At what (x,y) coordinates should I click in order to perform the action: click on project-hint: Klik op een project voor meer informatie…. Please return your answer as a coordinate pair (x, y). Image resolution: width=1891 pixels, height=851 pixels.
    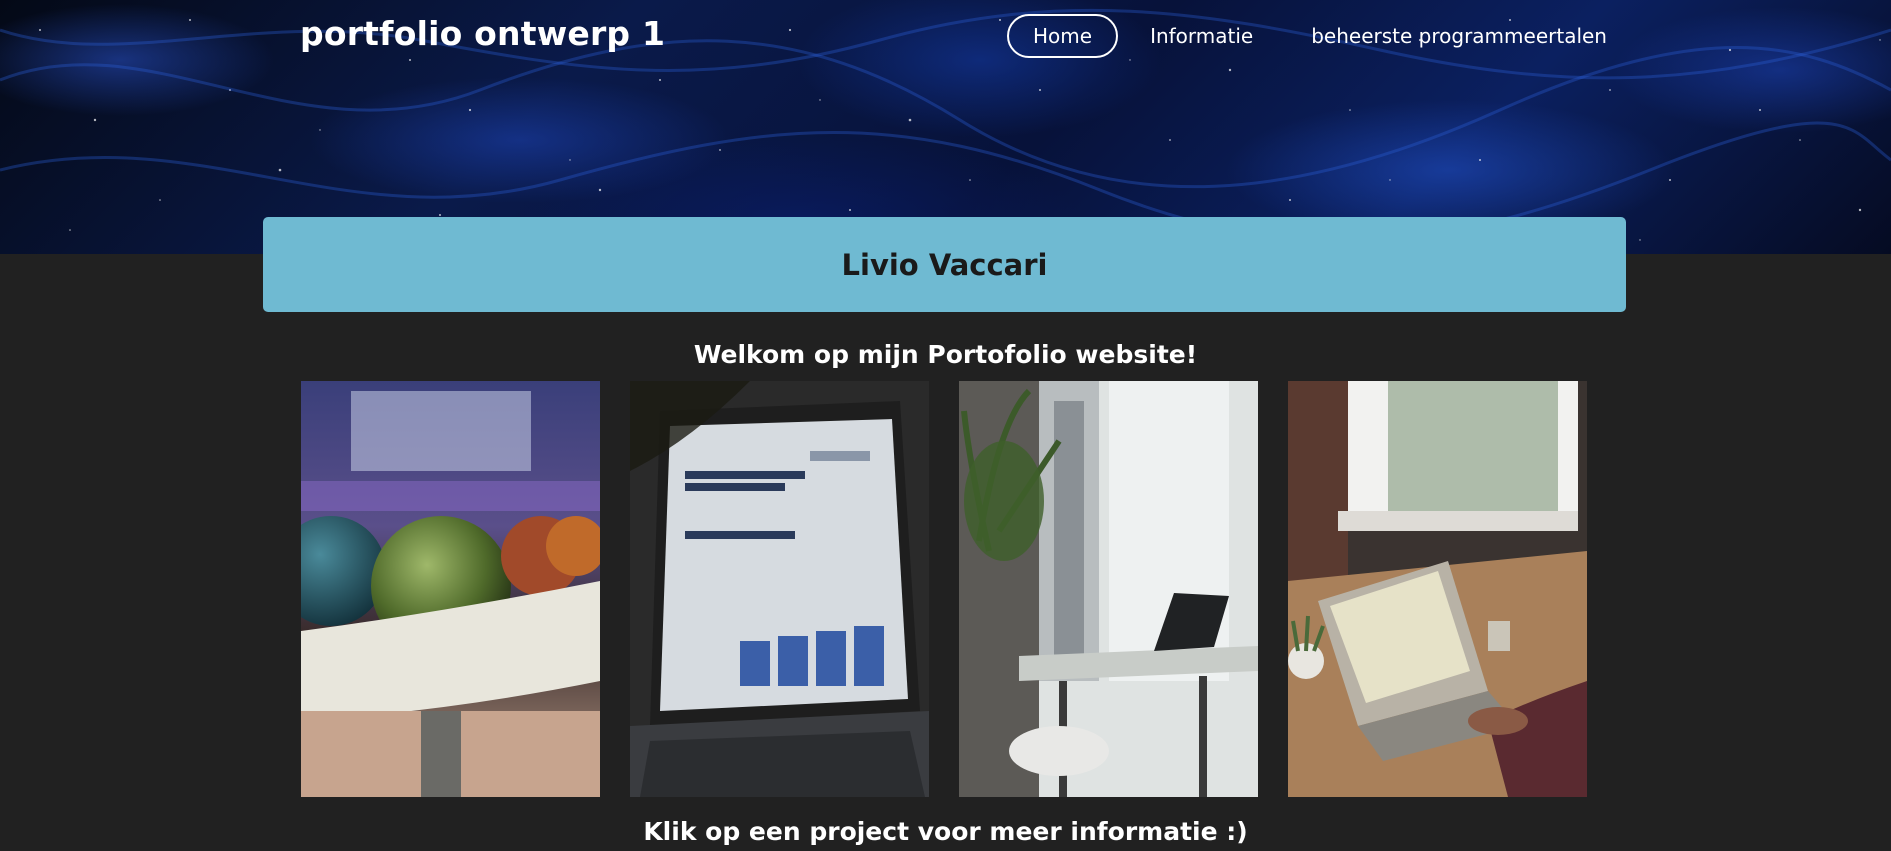
    Looking at the image, I should click on (945, 831).